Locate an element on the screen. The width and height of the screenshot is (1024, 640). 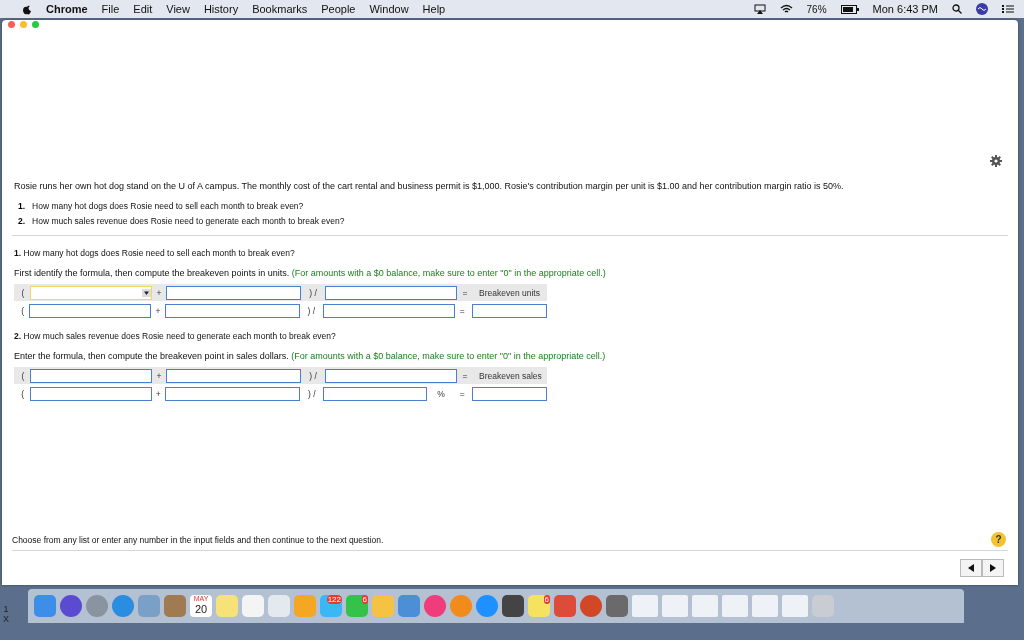
part-title: 2. How much sales revenue does Rosie need to generate each month to break even? is located at coordinates (175, 336).